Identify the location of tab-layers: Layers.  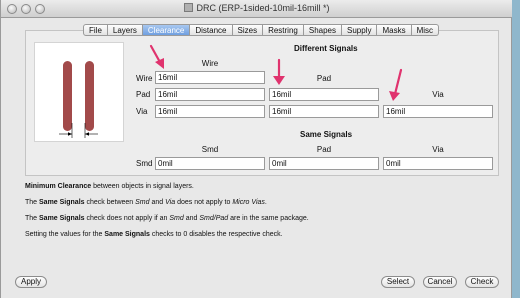
(125, 30).